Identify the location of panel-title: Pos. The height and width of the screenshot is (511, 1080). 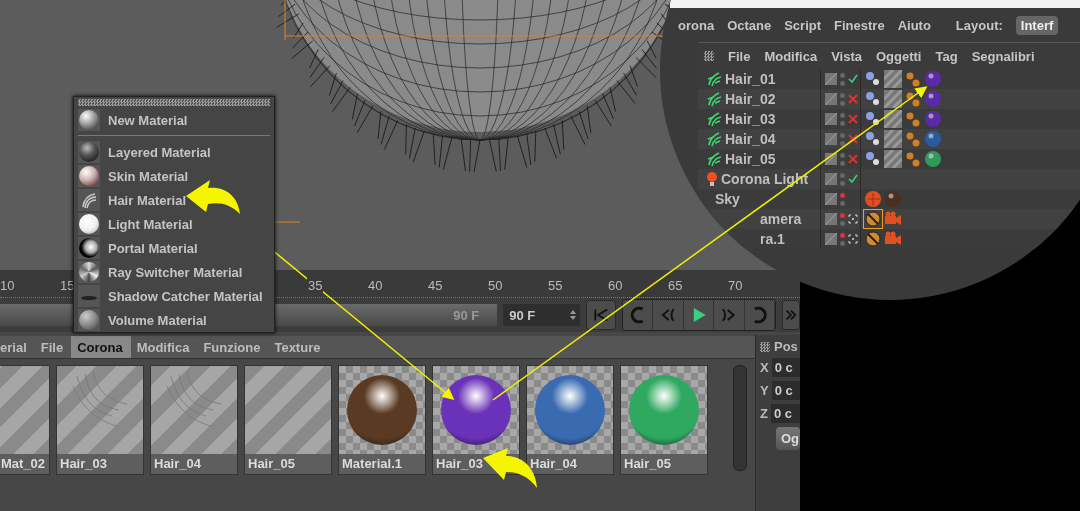
(786, 346).